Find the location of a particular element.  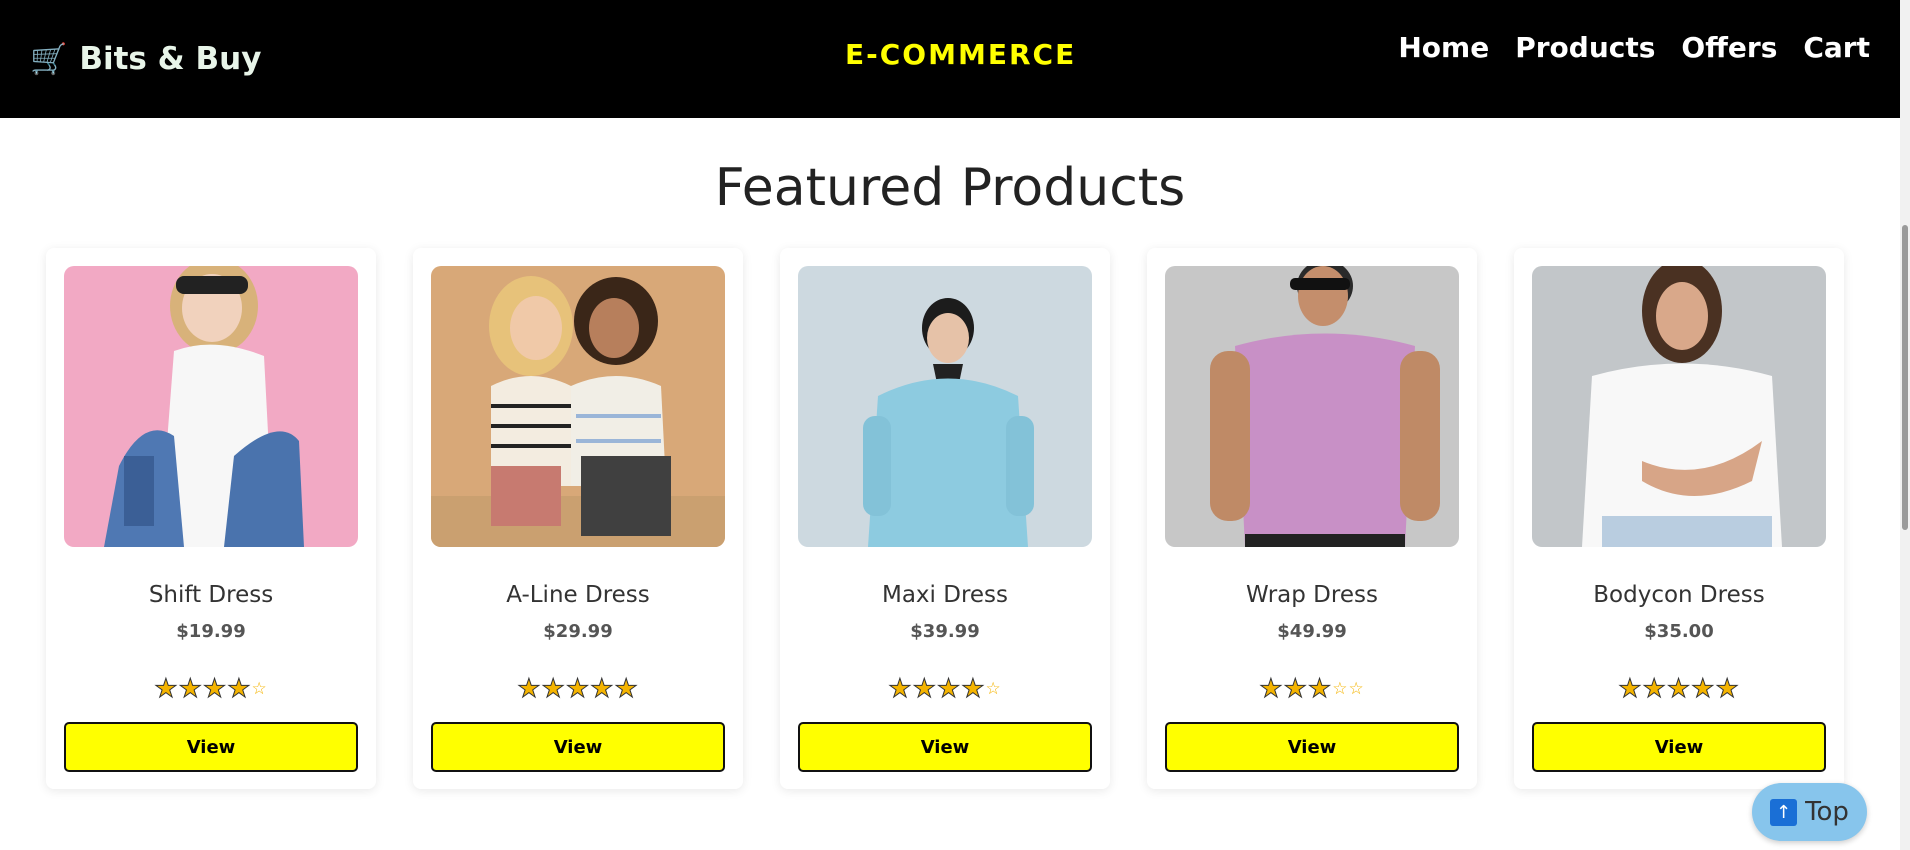

product-card: A-Line Dress $29.99 ★★★★★ View is located at coordinates (578, 518).